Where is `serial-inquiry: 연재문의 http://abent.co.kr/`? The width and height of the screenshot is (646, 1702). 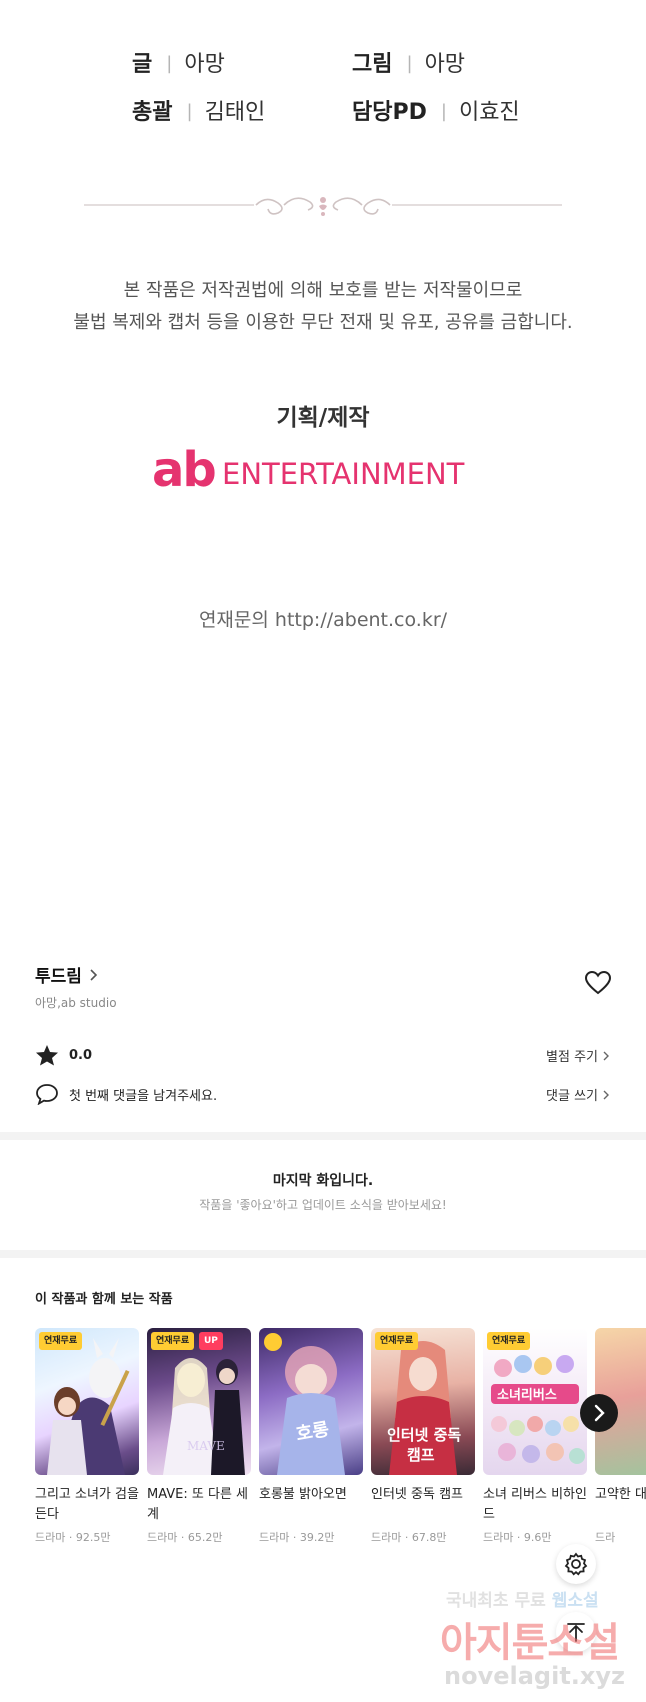 serial-inquiry: 연재문의 http://abent.co.kr/ is located at coordinates (323, 620).